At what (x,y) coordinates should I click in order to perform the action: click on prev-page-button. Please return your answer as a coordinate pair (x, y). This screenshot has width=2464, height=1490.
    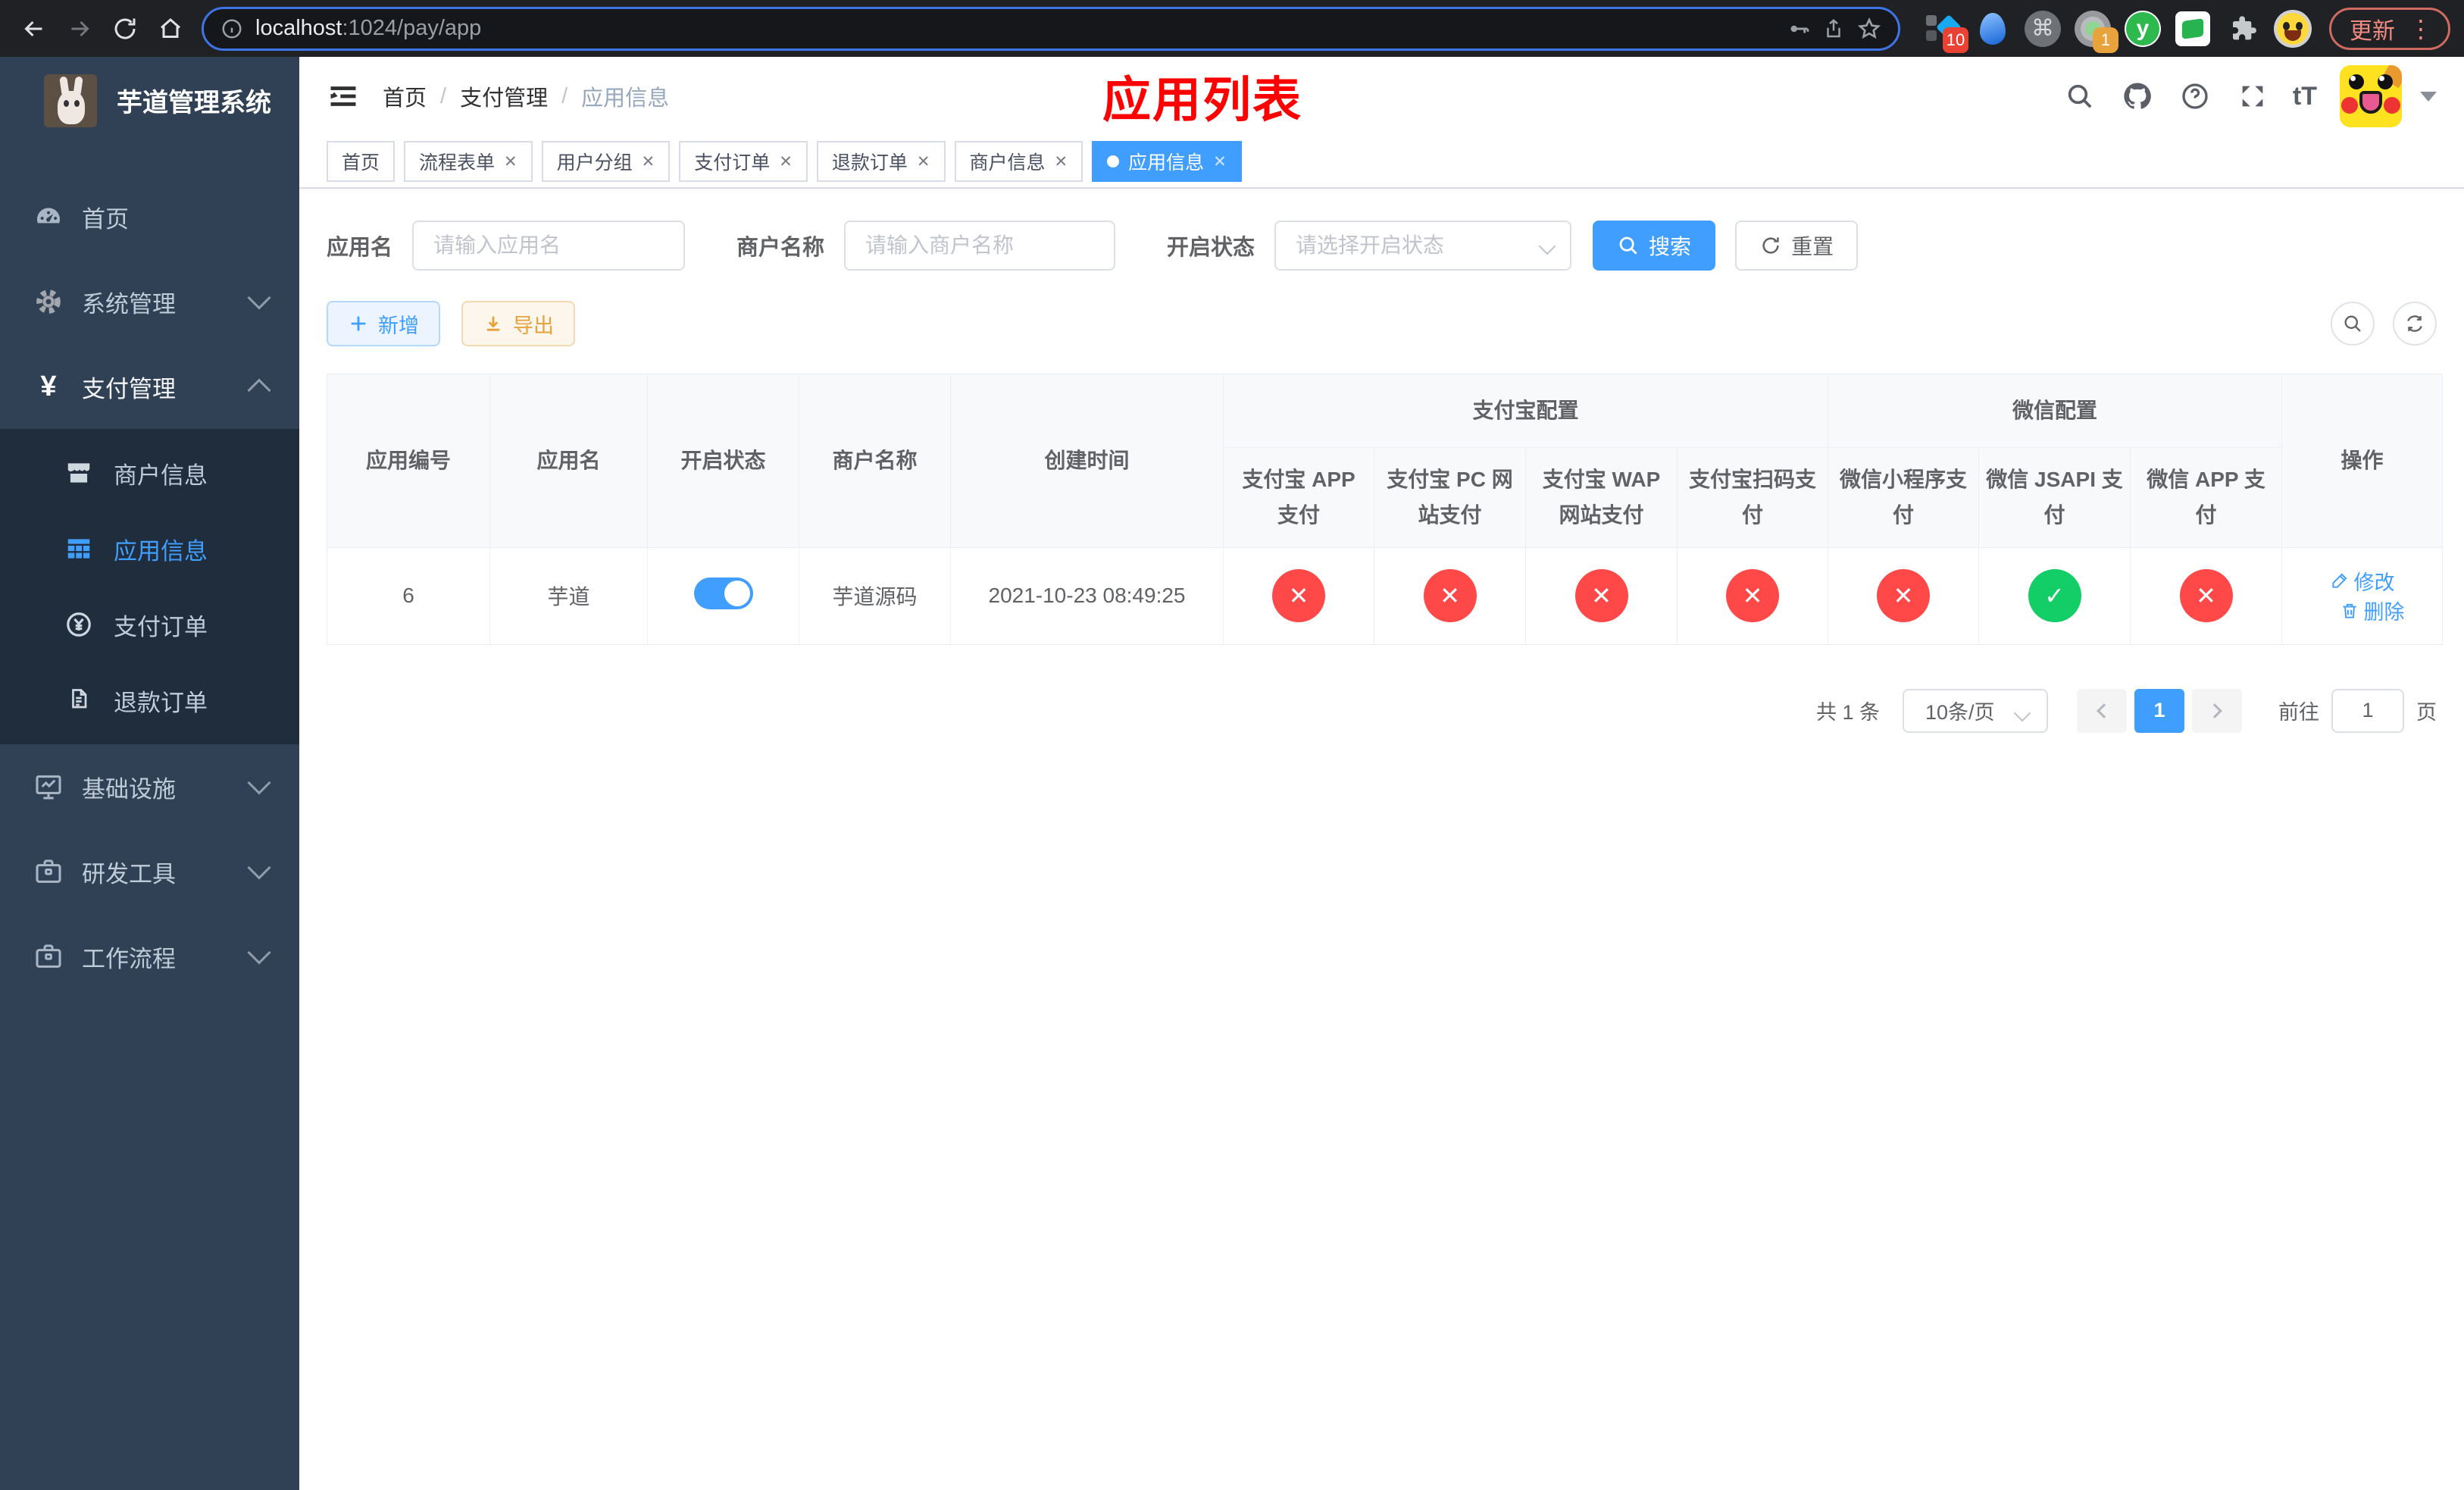
    Looking at the image, I should click on (2102, 710).